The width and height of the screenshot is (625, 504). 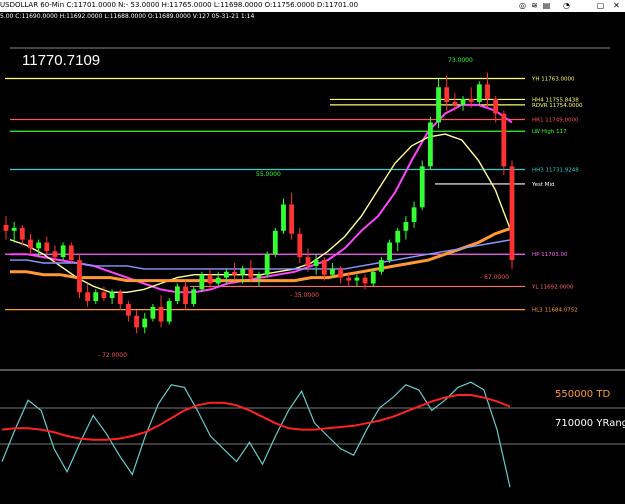 I want to click on level-label: HH3 11731.9248, so click(x=555, y=171).